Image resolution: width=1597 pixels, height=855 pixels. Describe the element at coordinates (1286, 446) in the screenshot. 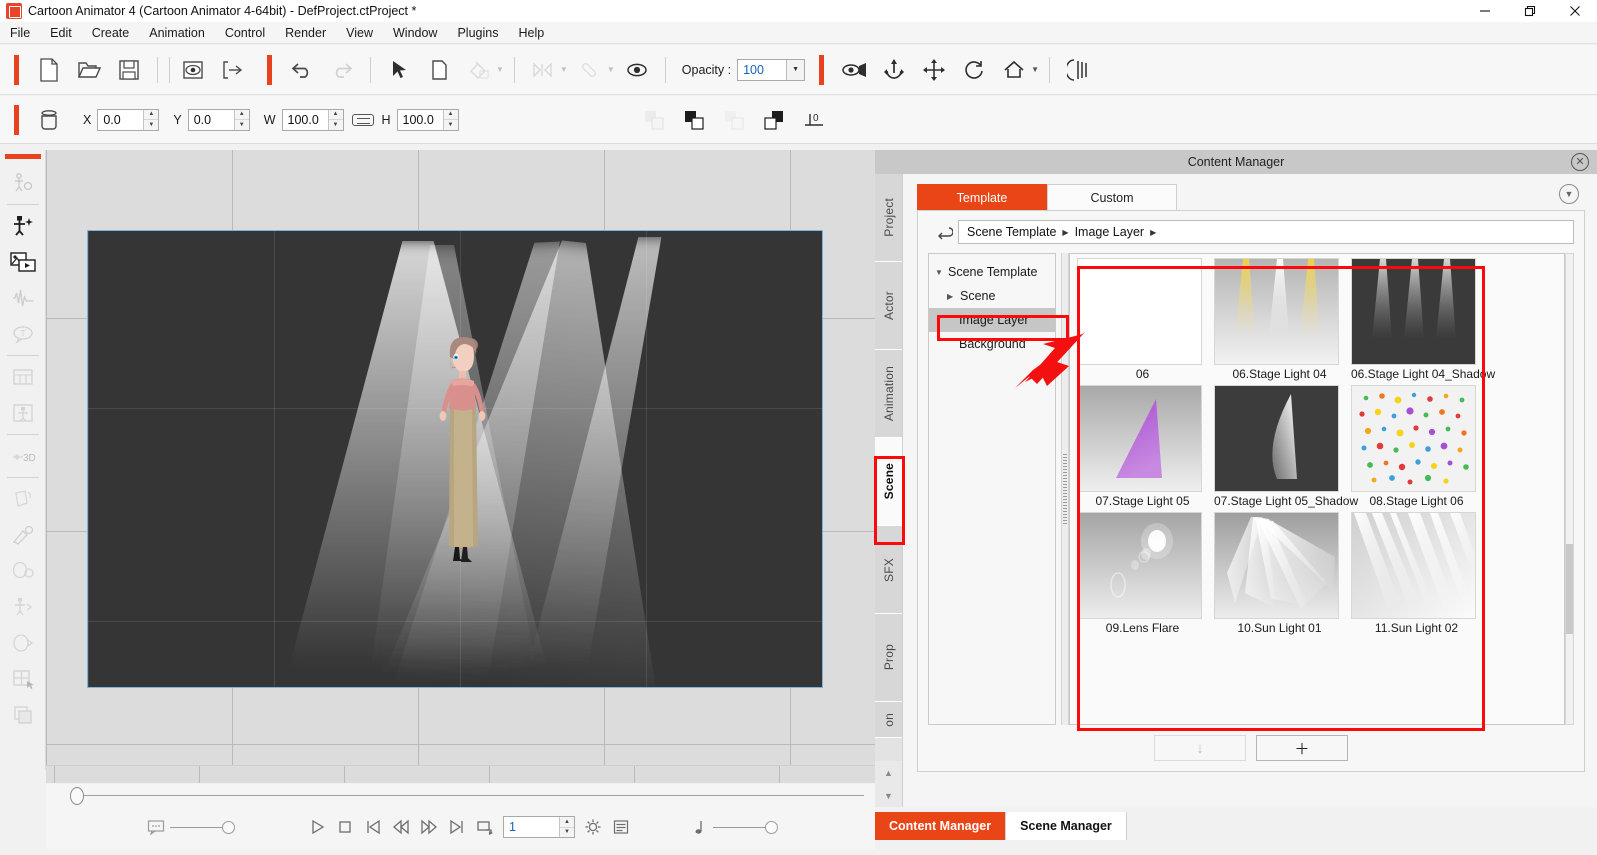

I see `asset-item: 07.Stage Light 05_Shadow` at that location.